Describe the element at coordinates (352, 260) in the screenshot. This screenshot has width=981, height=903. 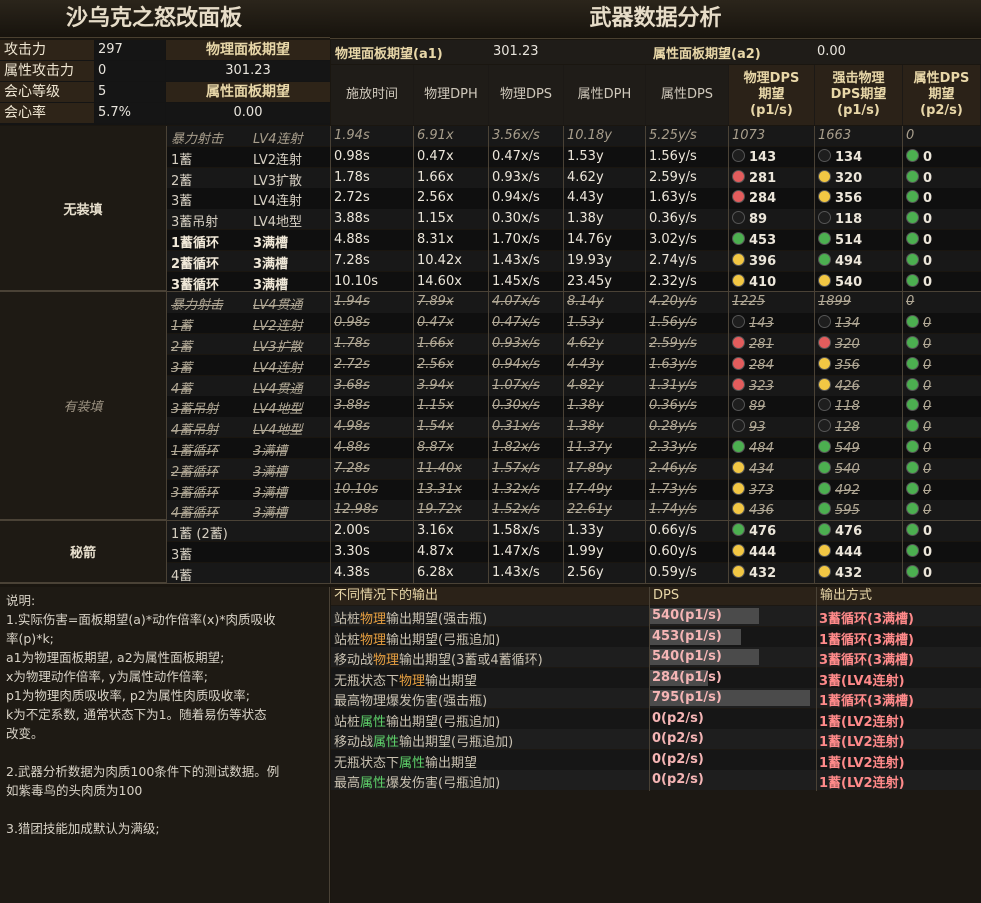
I see `cell-value: 7.28s` at that location.